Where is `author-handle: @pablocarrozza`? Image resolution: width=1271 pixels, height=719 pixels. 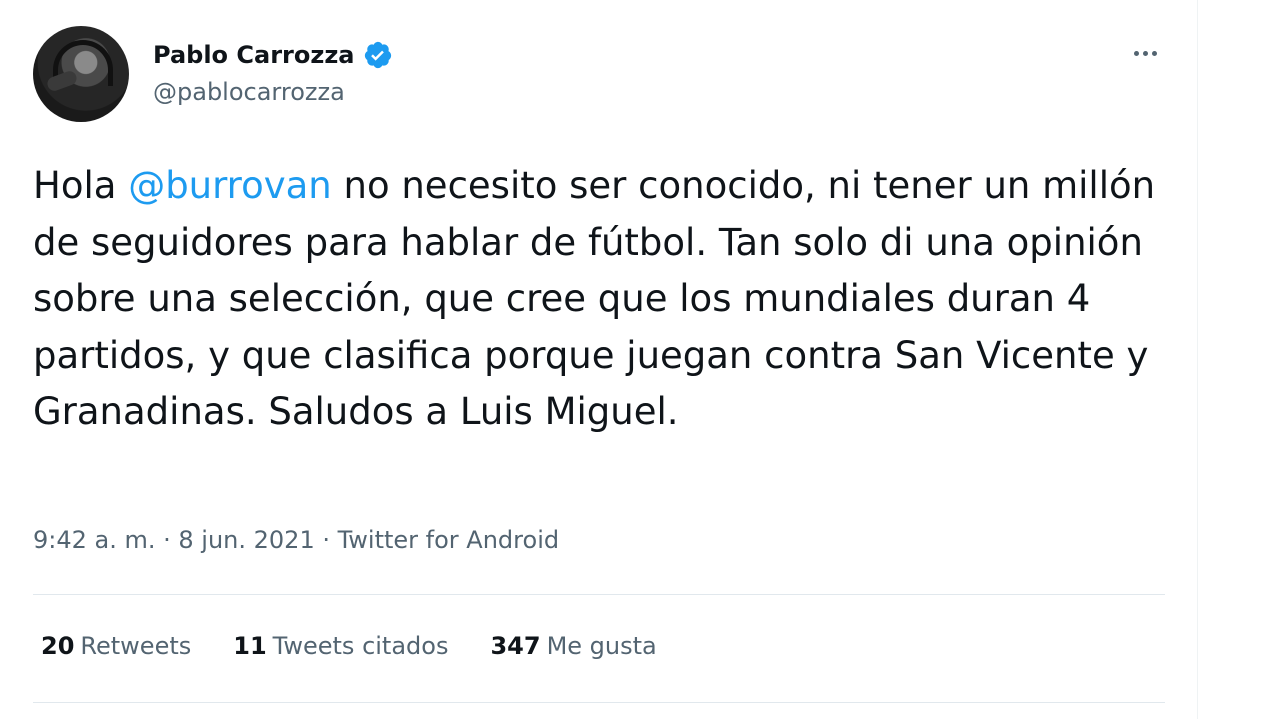 author-handle: @pablocarrozza is located at coordinates (249, 92).